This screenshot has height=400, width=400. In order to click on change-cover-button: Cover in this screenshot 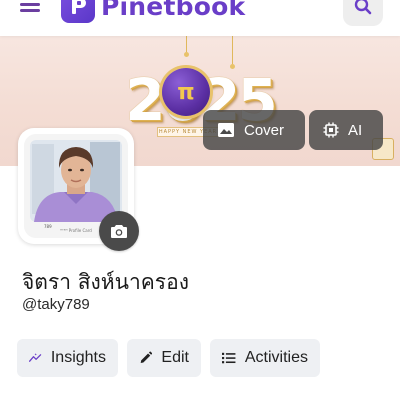, I will do `click(254, 130)`.